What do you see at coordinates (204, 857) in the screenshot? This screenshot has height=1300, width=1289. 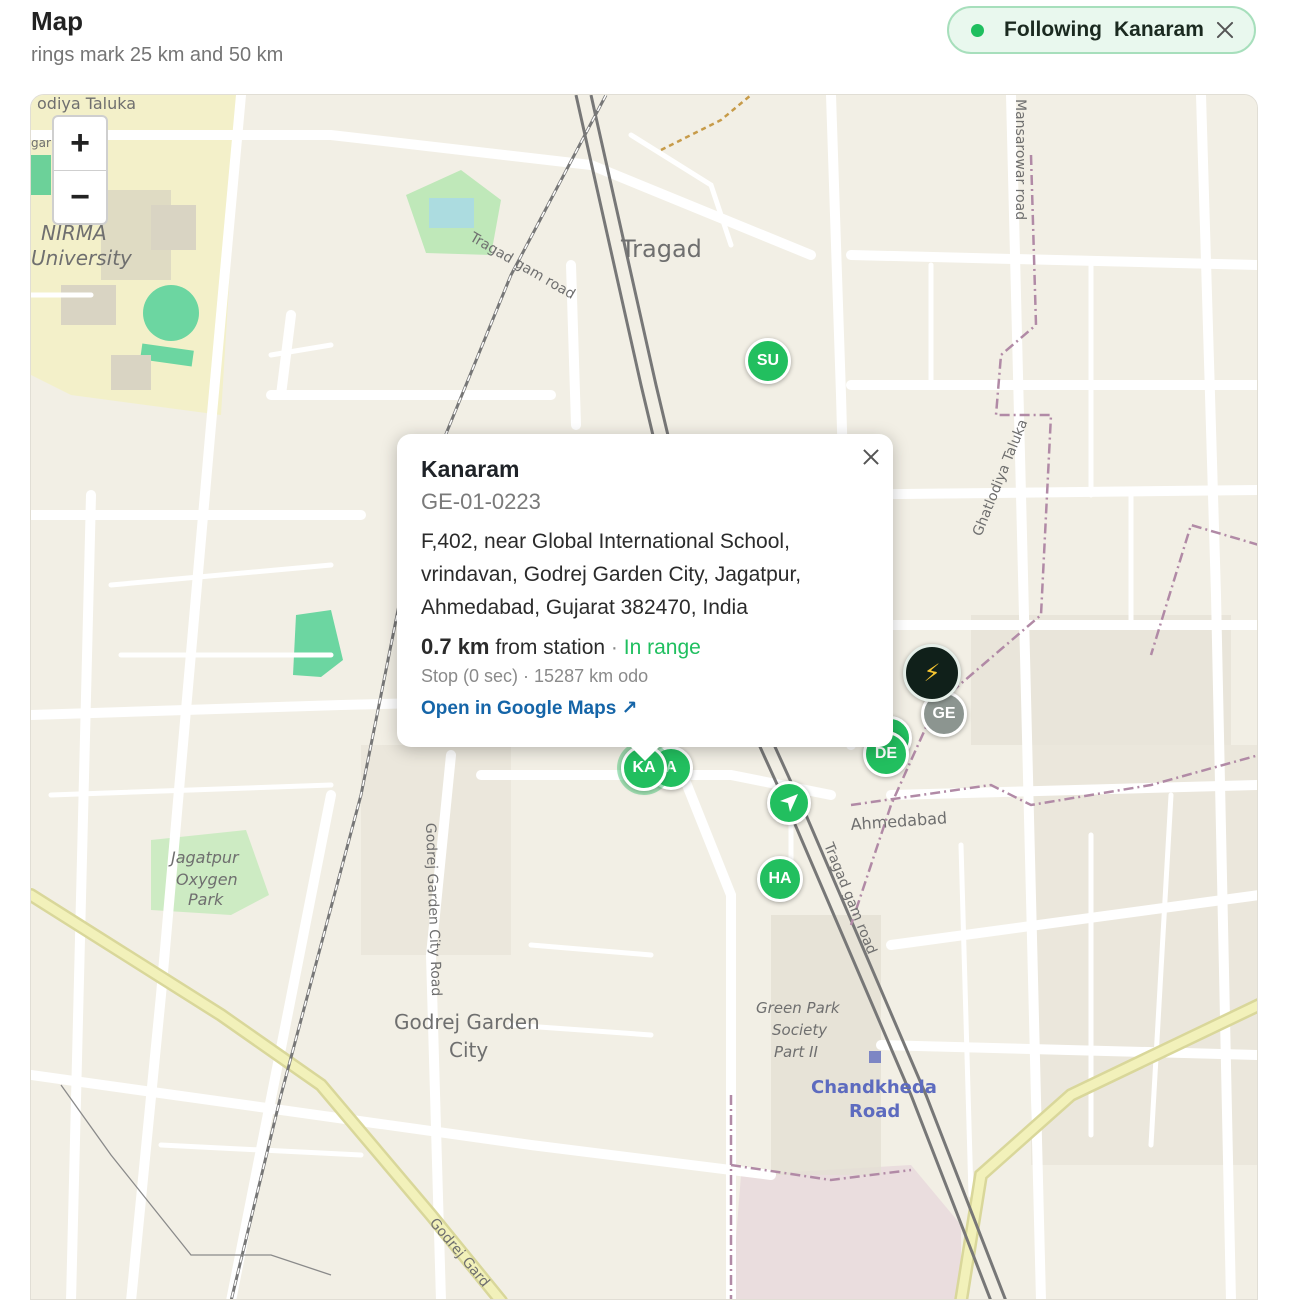 I see `map-label-jagatpur: Jagatpur` at bounding box center [204, 857].